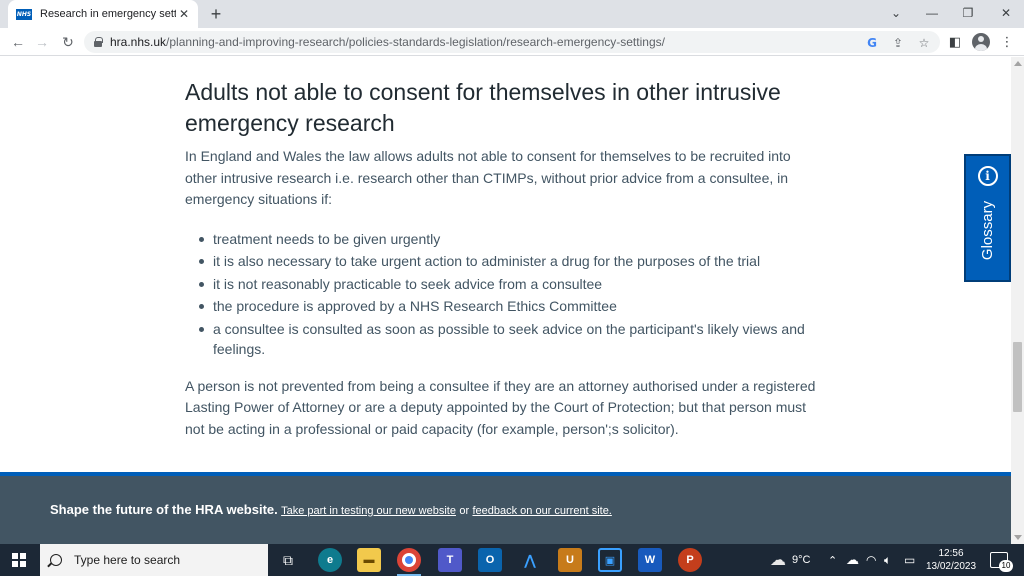  I want to click on system-clock: 12:56 13/02/2023, so click(951, 560).